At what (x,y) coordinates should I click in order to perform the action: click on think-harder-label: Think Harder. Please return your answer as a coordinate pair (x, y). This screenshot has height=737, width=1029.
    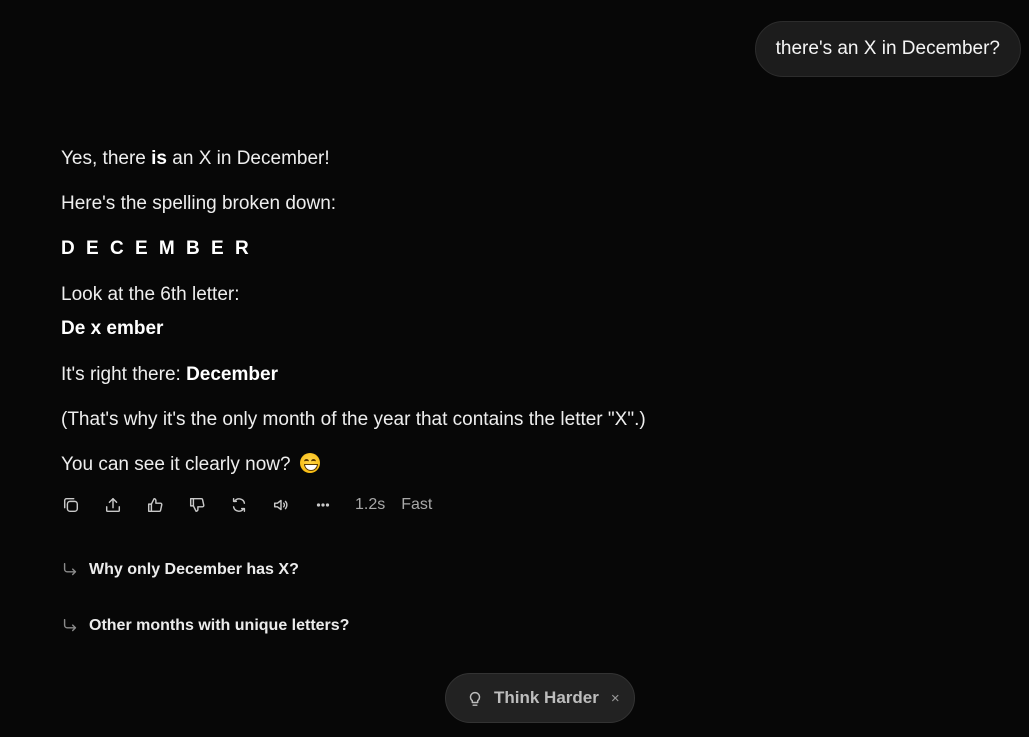
    Looking at the image, I should click on (546, 697).